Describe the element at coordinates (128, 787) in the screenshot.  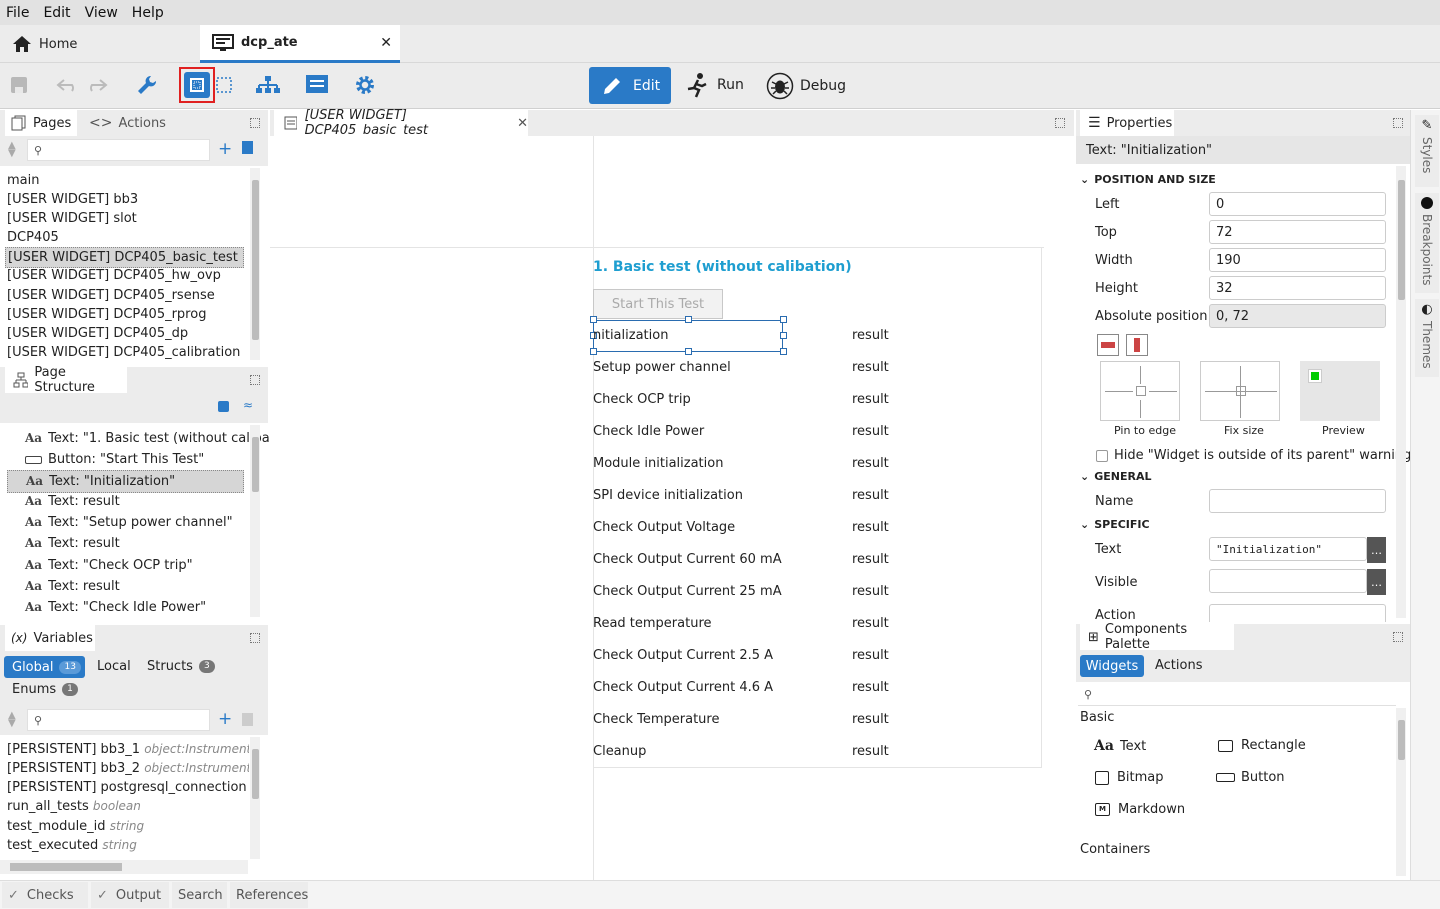
I see `variable-item: [PERSISTENT] postgresql_connection obje` at that location.